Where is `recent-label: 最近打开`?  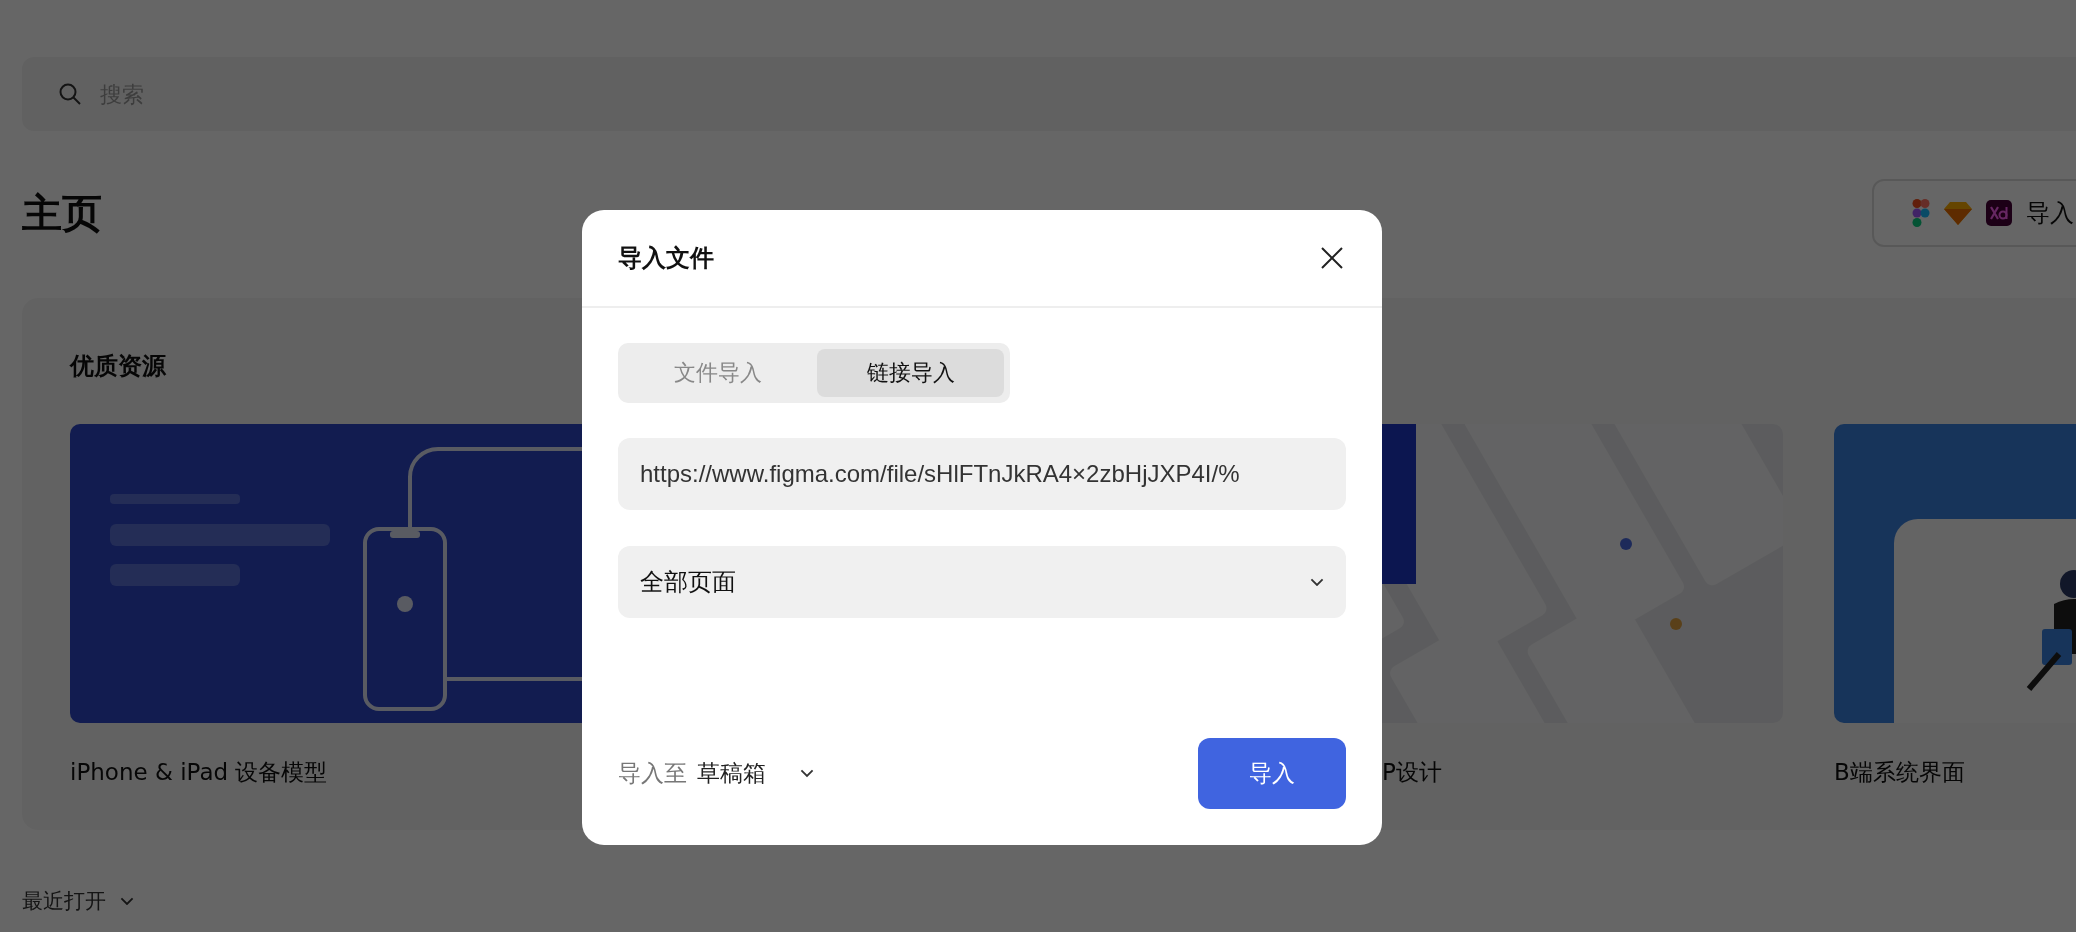 recent-label: 最近打开 is located at coordinates (64, 901).